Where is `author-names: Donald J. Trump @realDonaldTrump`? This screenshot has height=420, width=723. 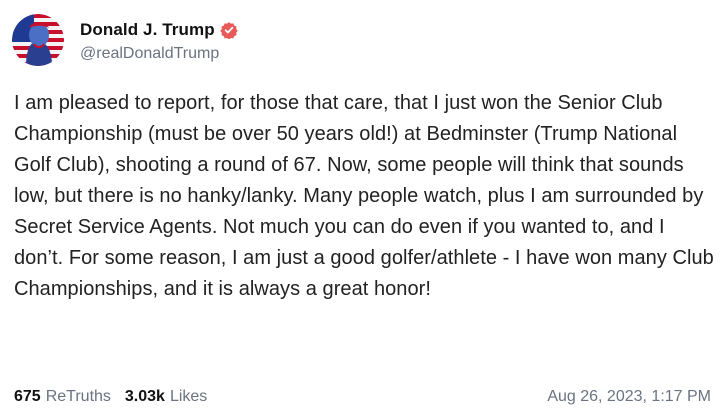 author-names: Donald J. Trump @realDonaldTrump is located at coordinates (159, 40).